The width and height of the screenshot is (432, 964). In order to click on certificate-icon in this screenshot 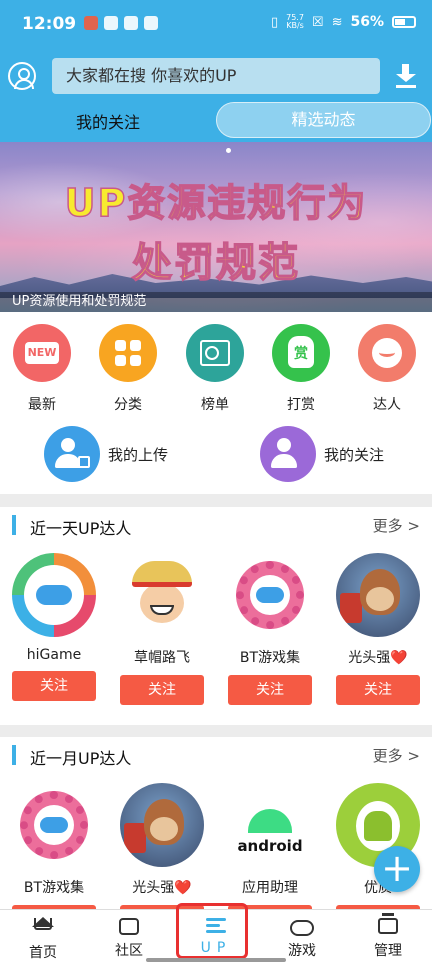, I will do `click(215, 353)`.